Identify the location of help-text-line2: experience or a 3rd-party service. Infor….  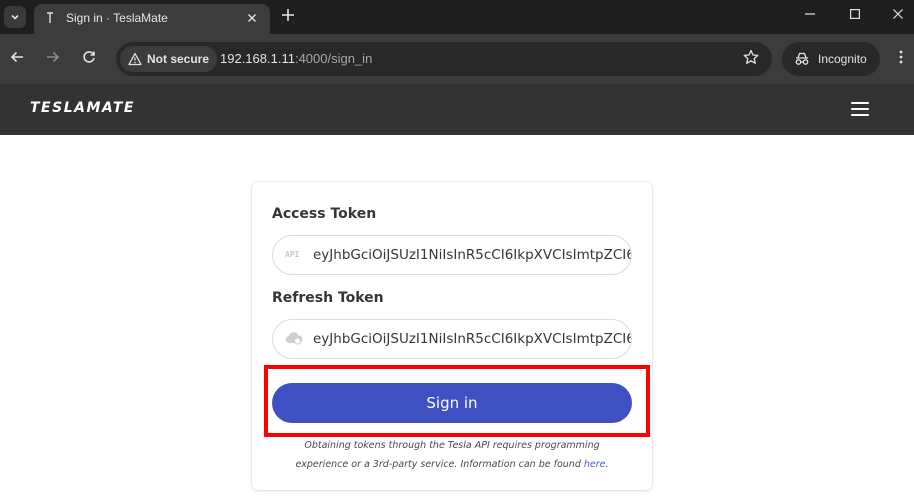
(438, 464).